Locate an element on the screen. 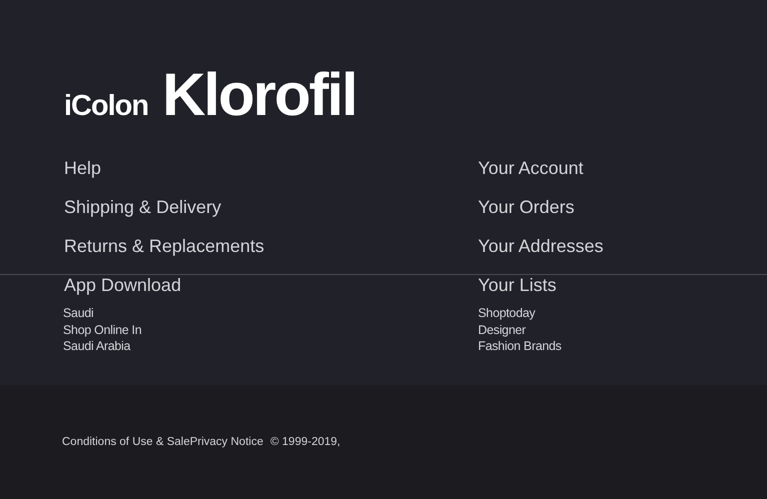 The height and width of the screenshot is (499, 767). logo-prefix: iColon is located at coordinates (106, 106).